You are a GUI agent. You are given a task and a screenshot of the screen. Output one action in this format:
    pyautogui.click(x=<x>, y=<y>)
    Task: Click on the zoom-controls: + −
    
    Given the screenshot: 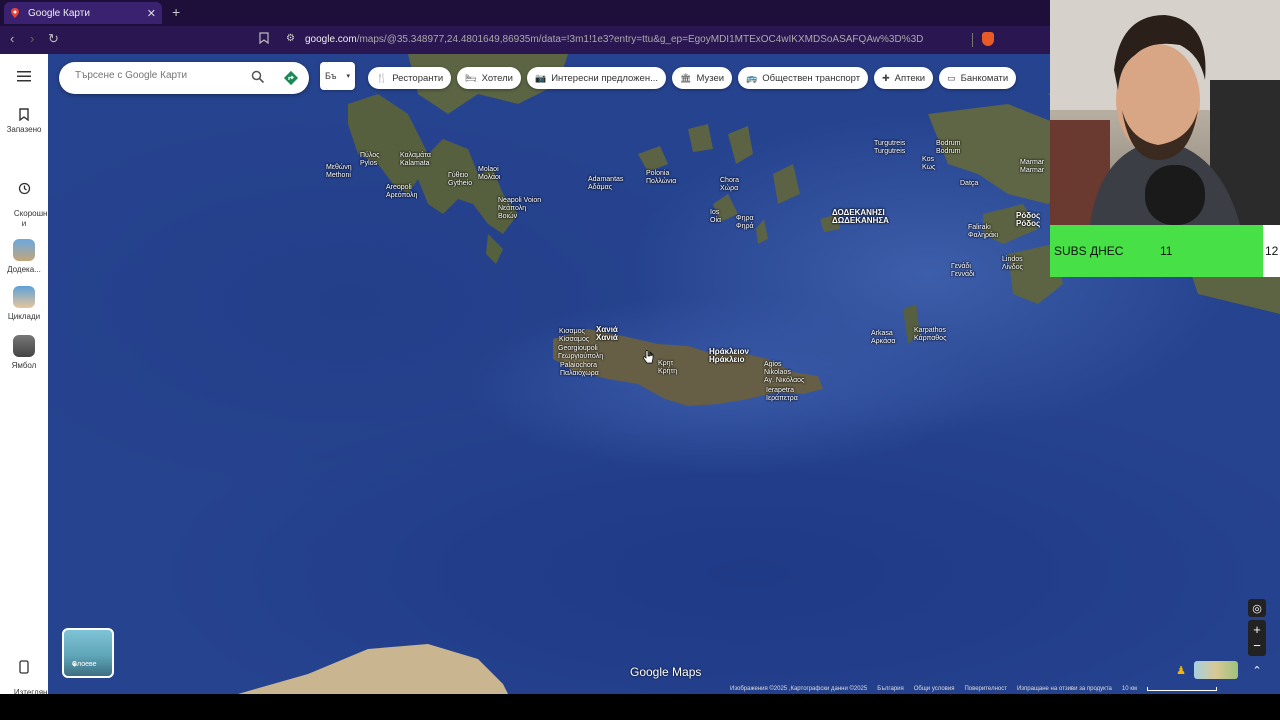 What is the action you would take?
    pyautogui.click(x=1257, y=638)
    